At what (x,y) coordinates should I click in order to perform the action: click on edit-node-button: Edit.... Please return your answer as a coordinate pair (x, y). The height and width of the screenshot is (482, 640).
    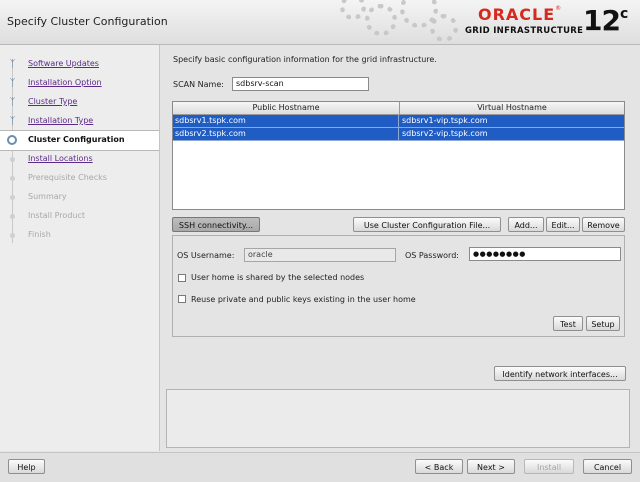
    Looking at the image, I should click on (563, 224).